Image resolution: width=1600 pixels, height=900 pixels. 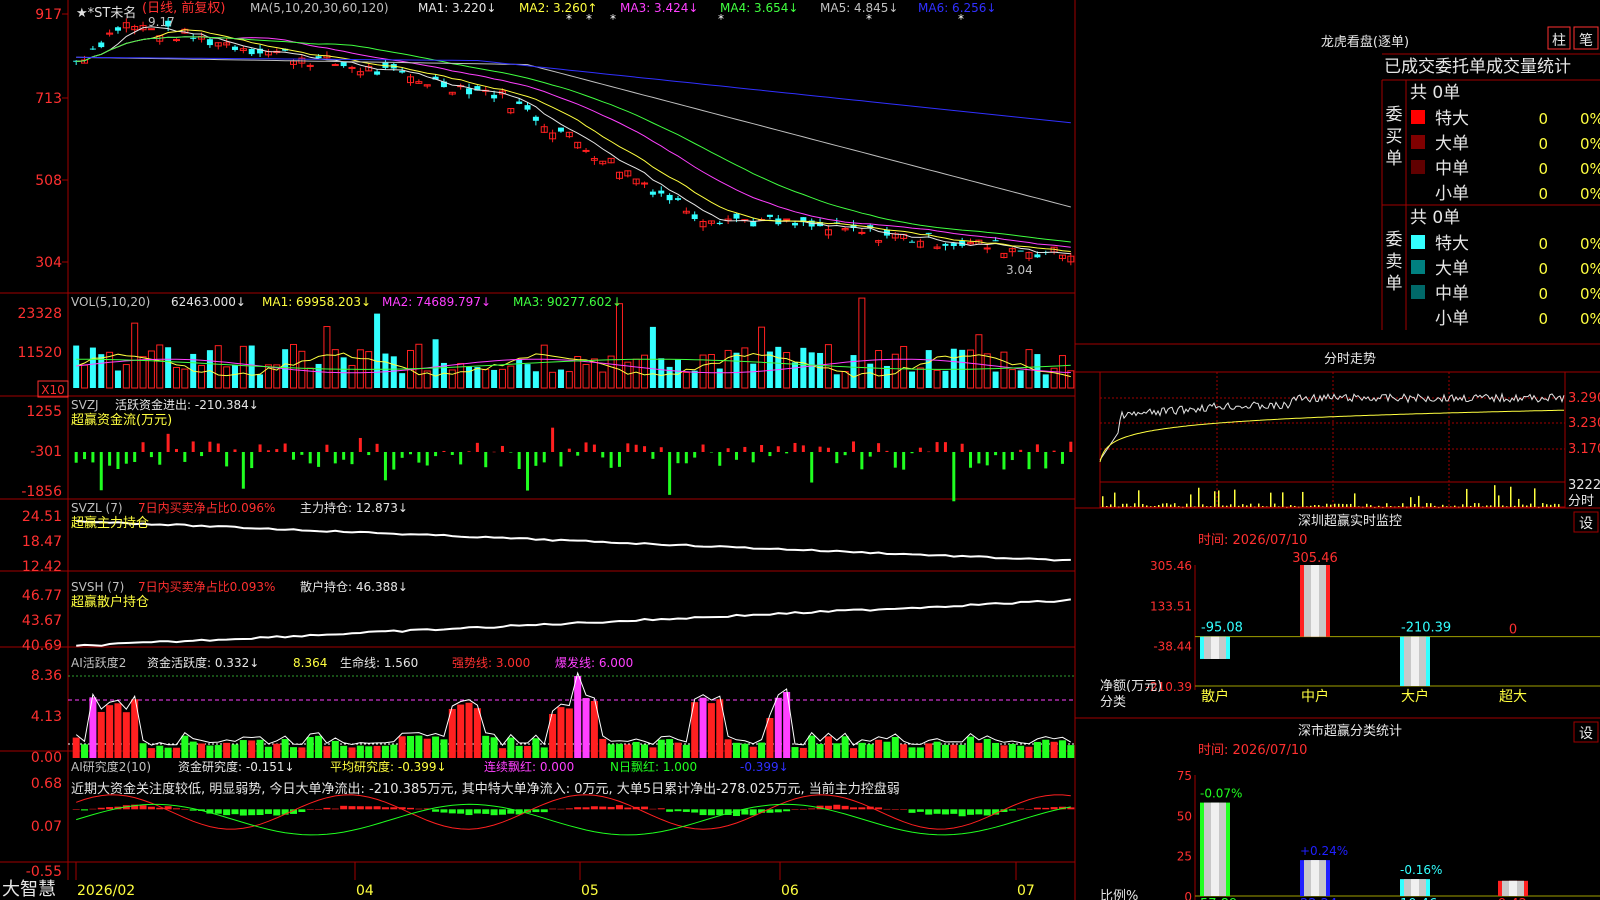 What do you see at coordinates (187, 404) in the screenshot?
I see `svzj-legend: 活跃资金进出: -210.384↓` at bounding box center [187, 404].